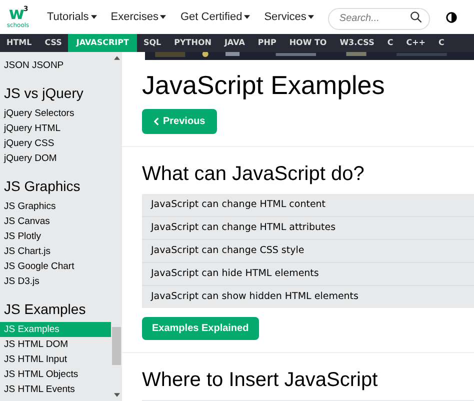  I want to click on topic-tab: W3.CSS, so click(357, 43).